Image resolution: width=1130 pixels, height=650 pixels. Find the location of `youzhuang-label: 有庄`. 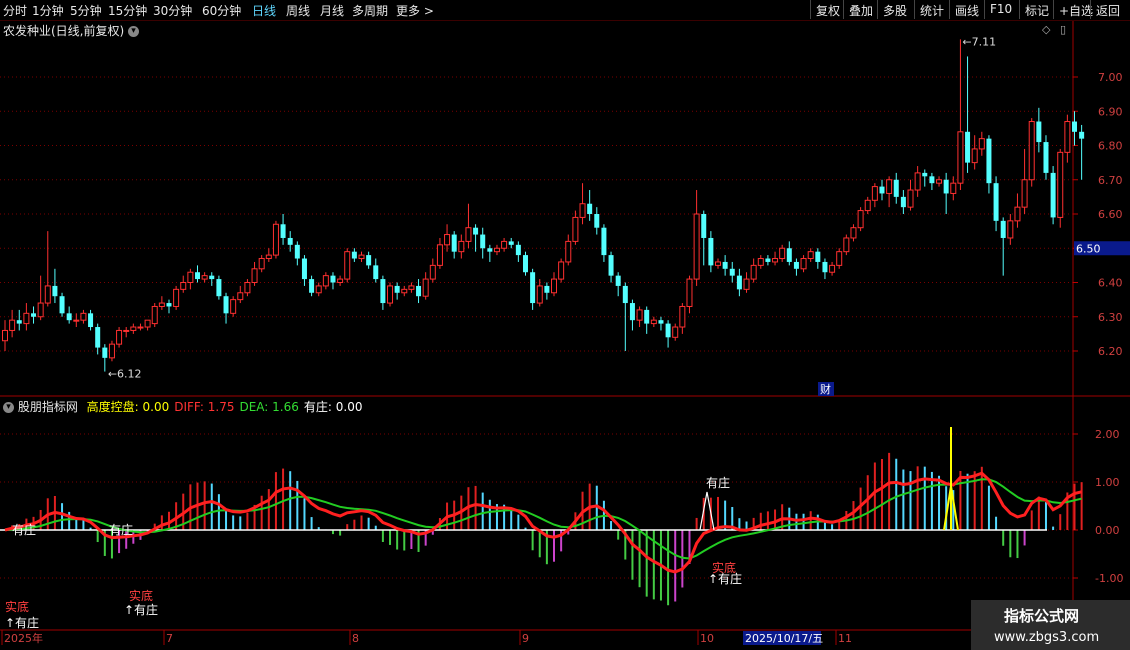

youzhuang-label: 有庄 is located at coordinates (24, 529).